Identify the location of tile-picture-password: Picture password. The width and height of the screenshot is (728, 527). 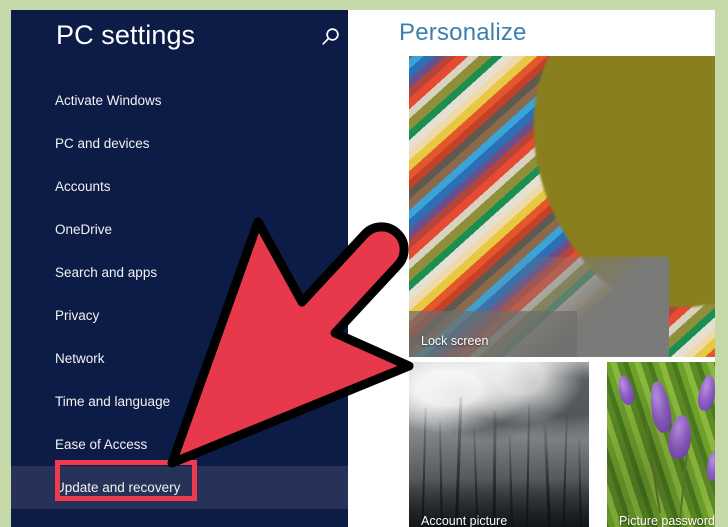
(661, 444).